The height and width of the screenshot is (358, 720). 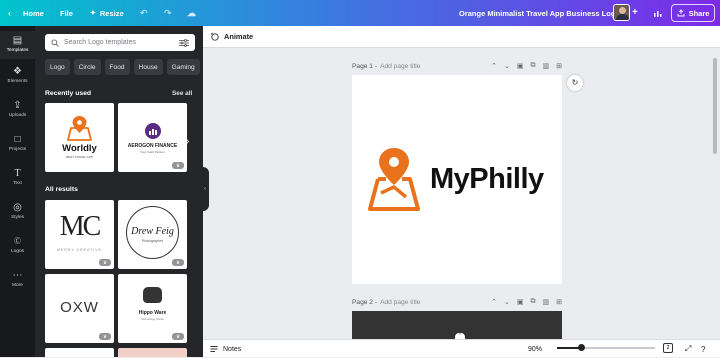 I want to click on avatar, so click(x=621, y=12).